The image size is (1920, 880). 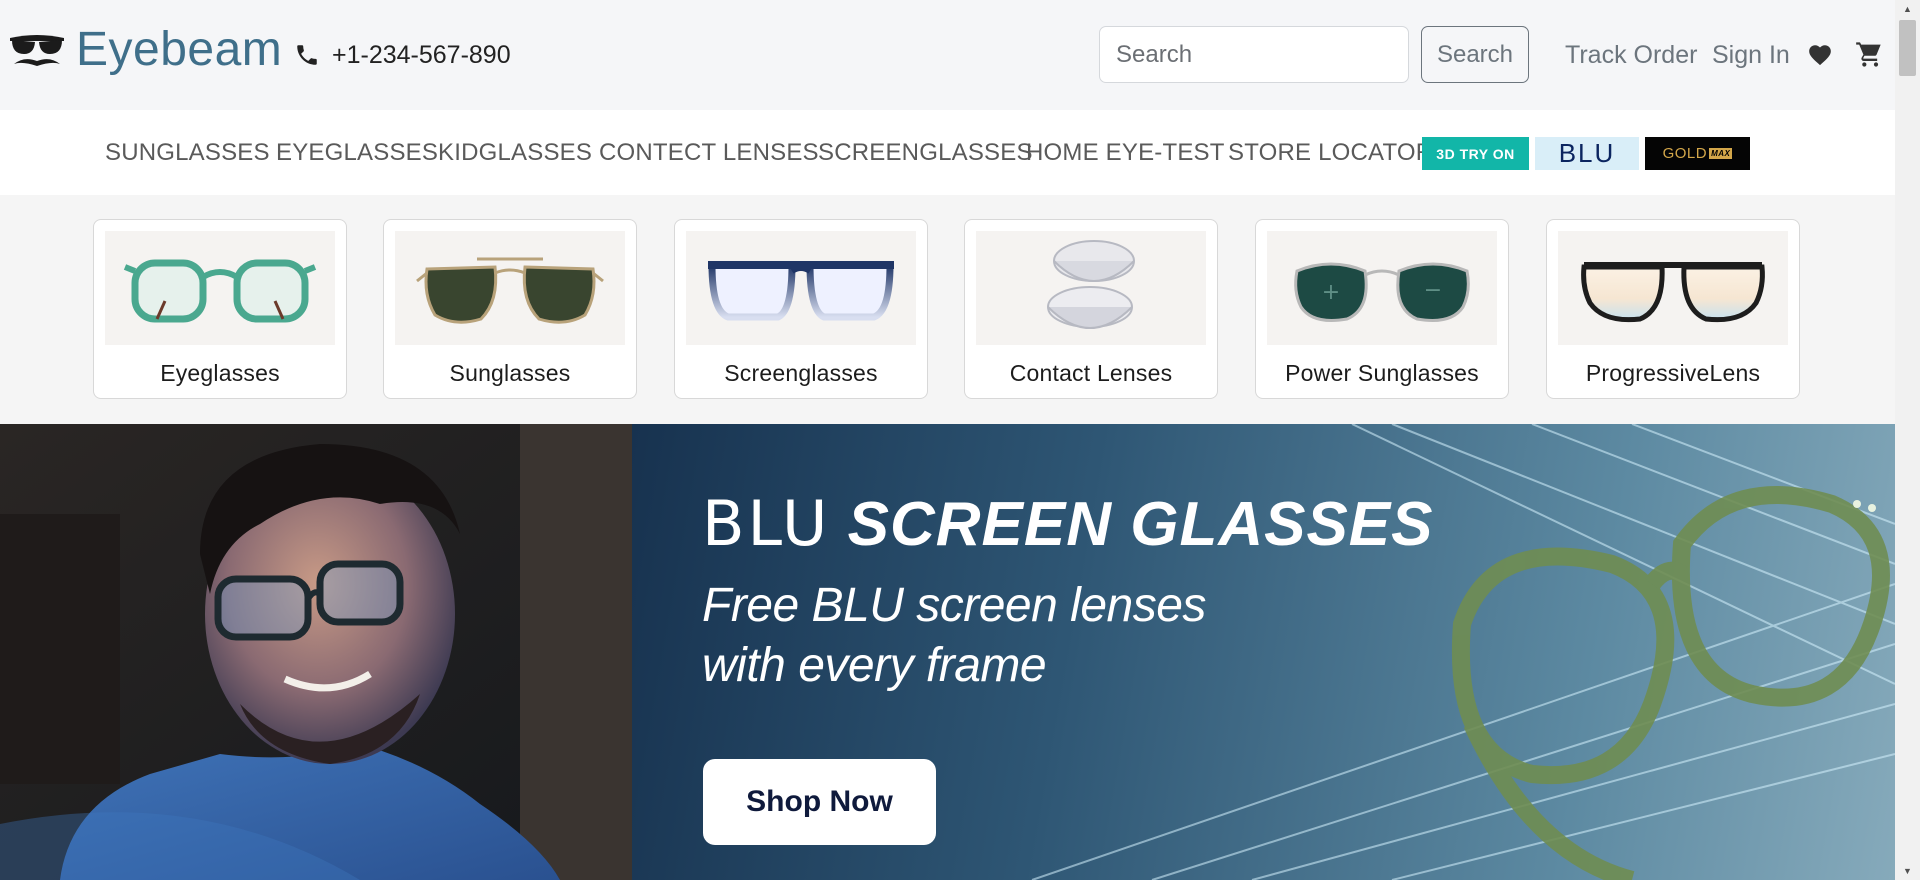 I want to click on power-sunglasses-image: + −, so click(x=1382, y=288).